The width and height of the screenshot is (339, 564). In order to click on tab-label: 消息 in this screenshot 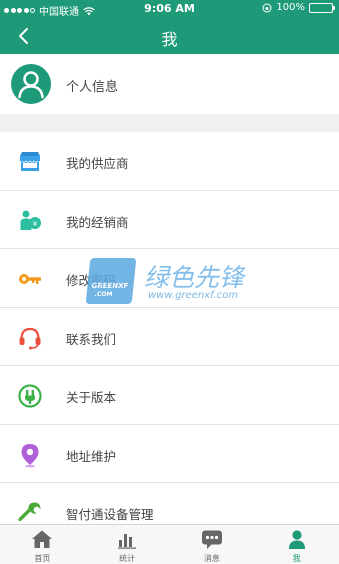, I will do `click(211, 558)`.